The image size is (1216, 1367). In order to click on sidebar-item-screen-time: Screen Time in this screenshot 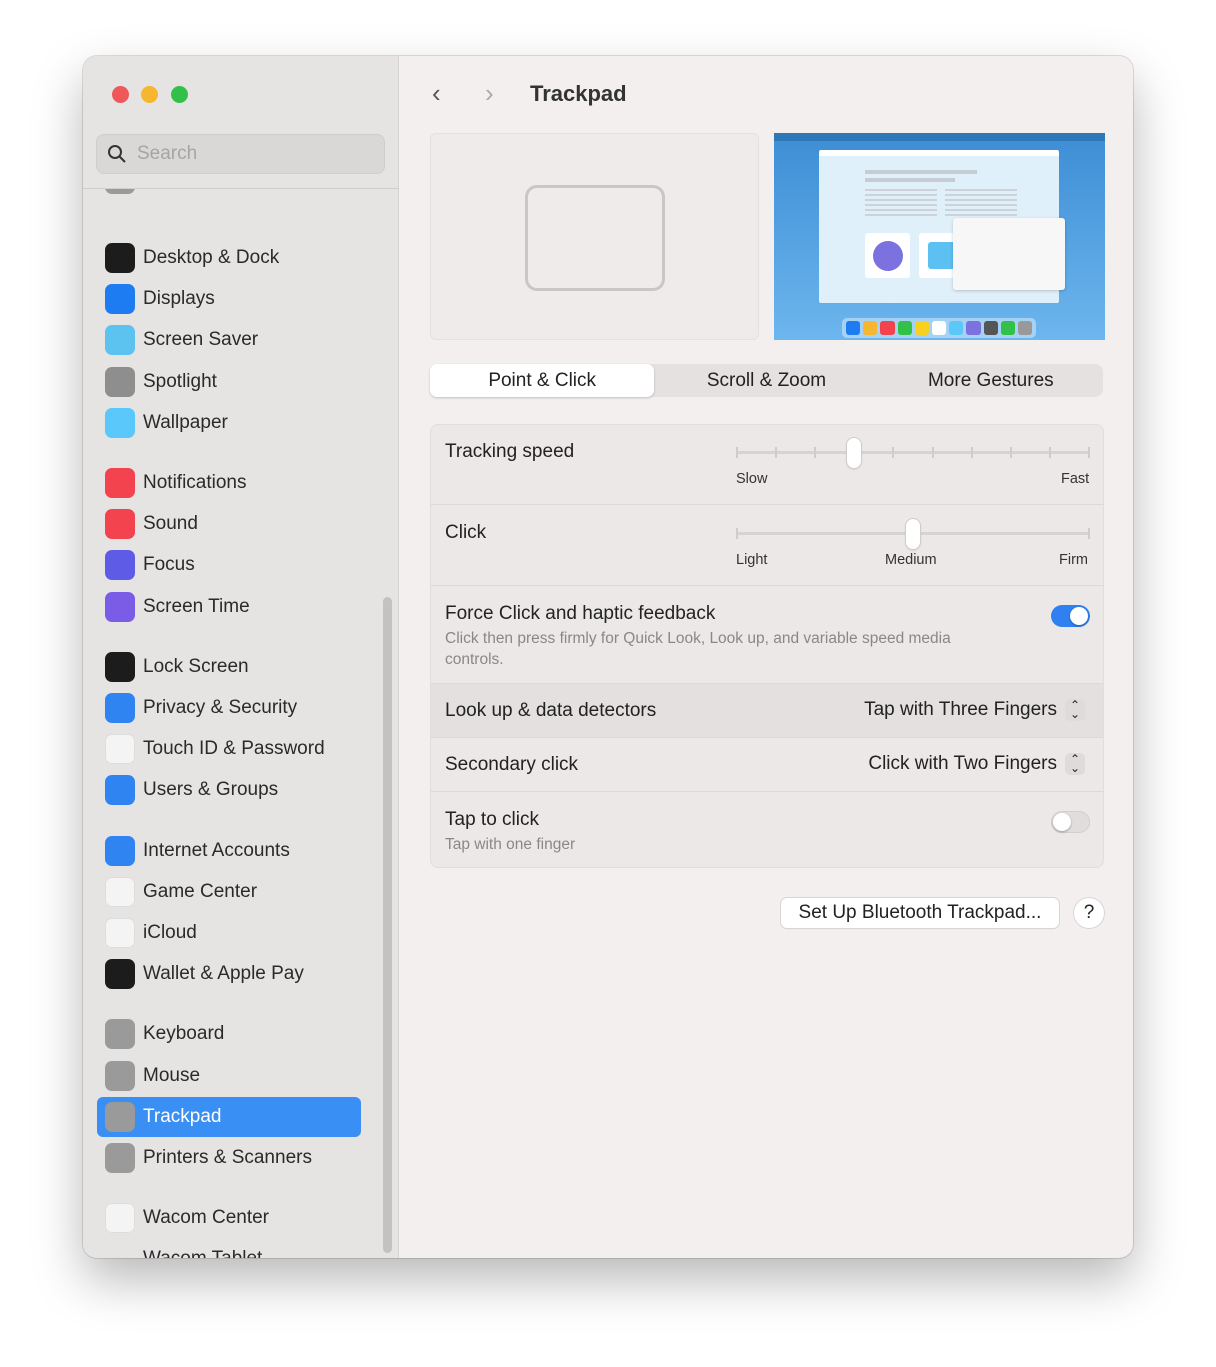, I will do `click(229, 607)`.